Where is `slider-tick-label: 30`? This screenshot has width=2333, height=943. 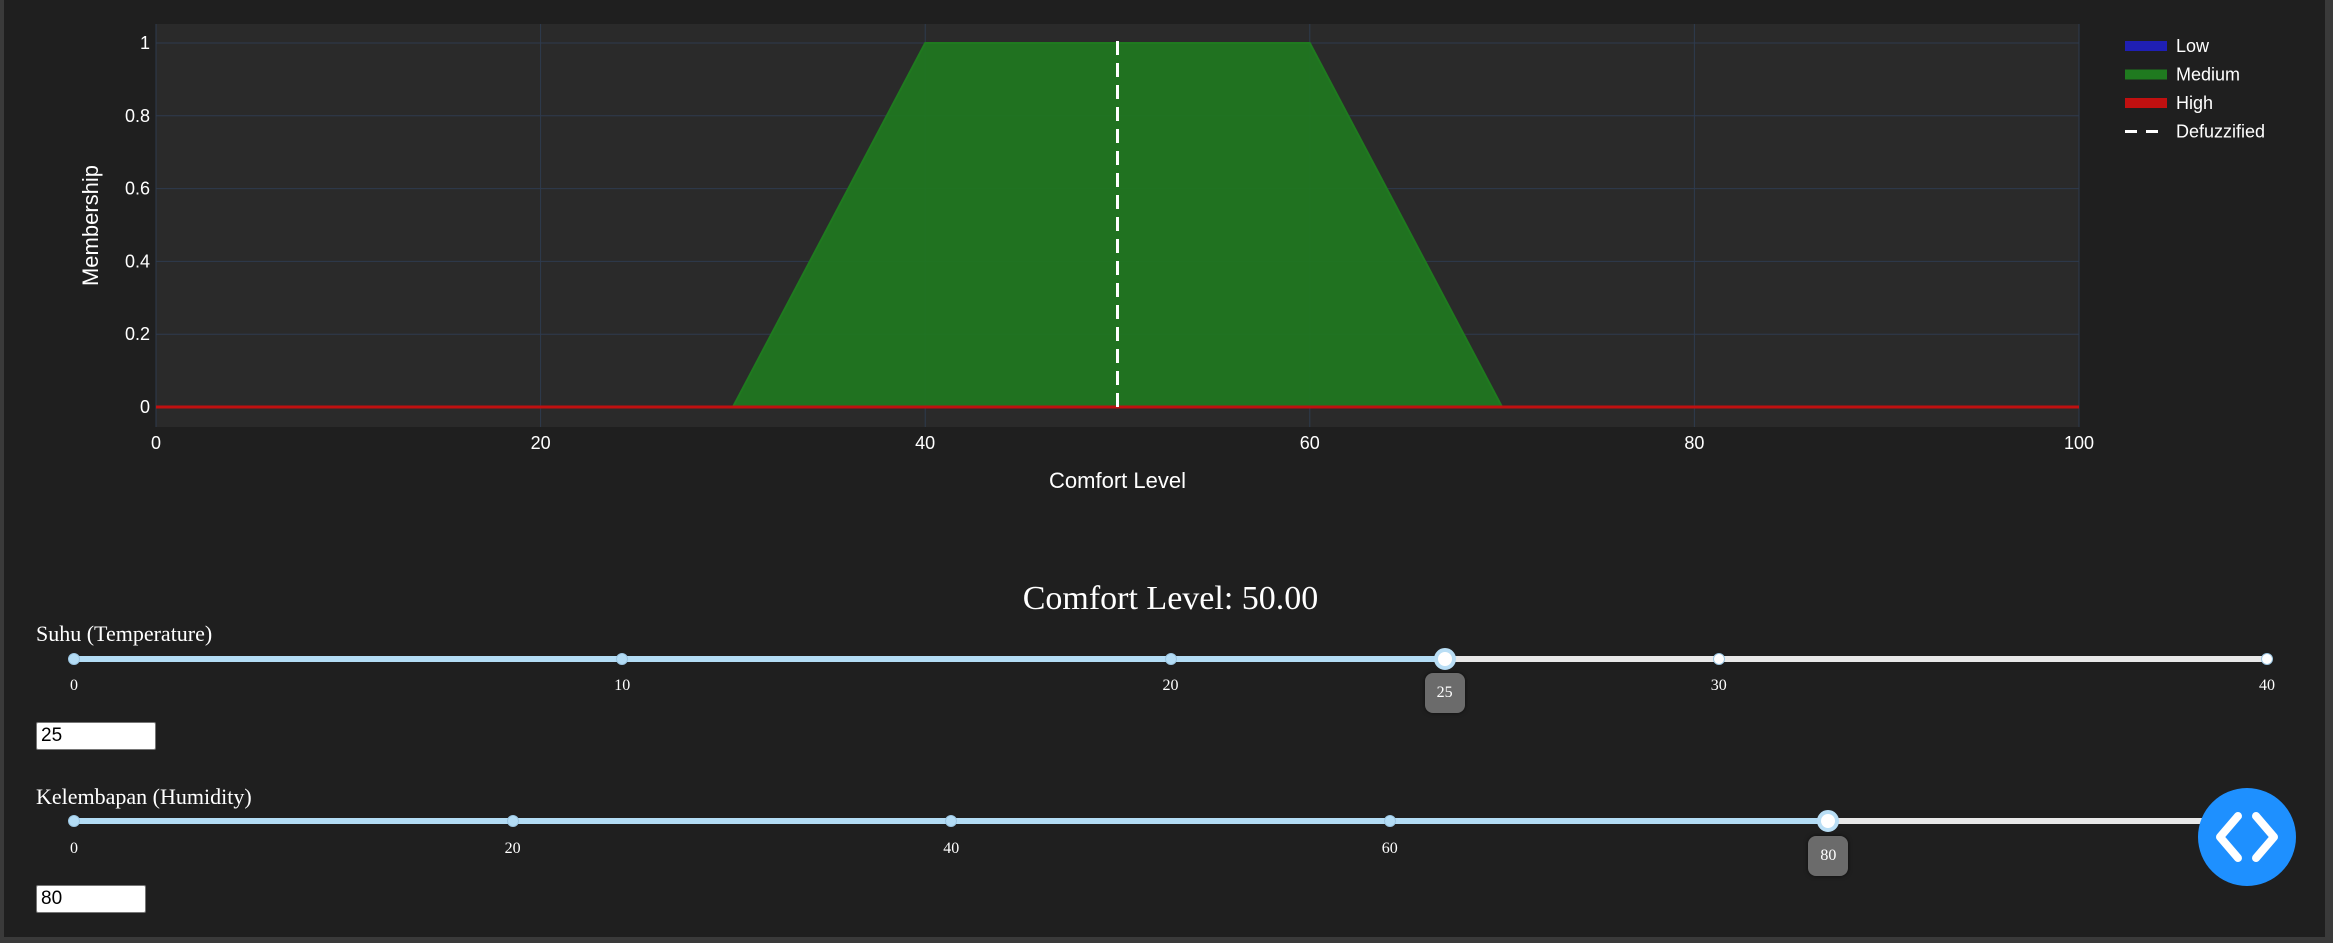
slider-tick-label: 30 is located at coordinates (1718, 685).